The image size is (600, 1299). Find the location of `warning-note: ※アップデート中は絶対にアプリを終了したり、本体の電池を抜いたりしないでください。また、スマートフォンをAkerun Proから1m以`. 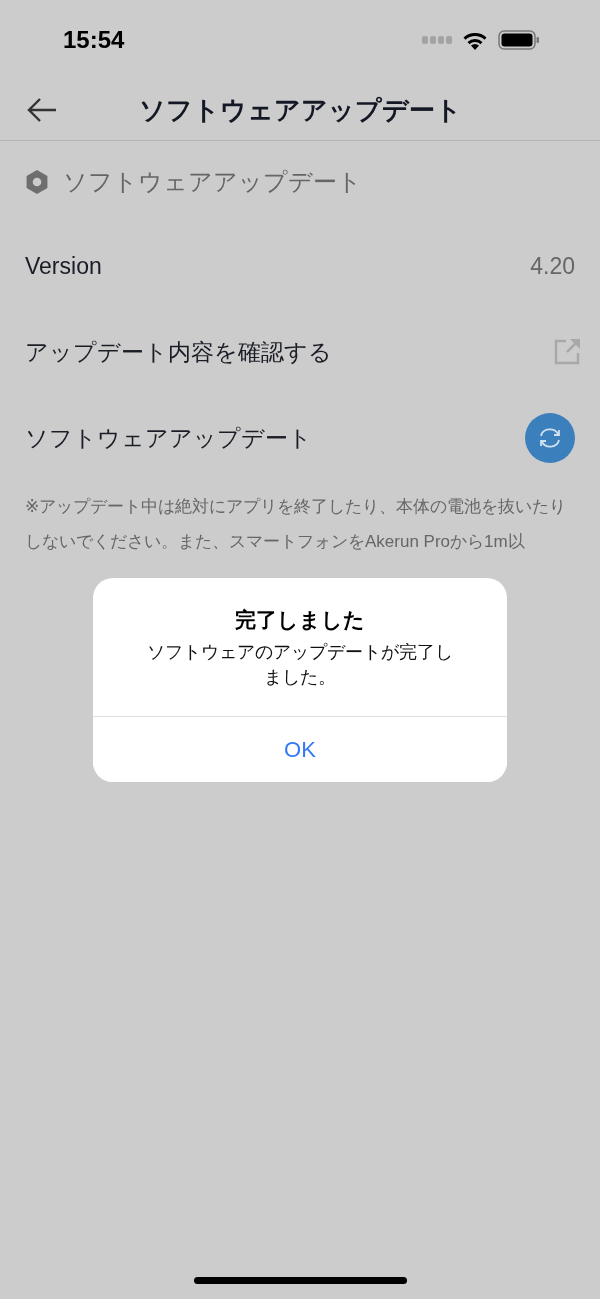

warning-note: ※アップデート中は絶対にアプリを終了したり、本体の電池を抜いたりしないでください。また、スマートフォンをAkerun Proから1m以 is located at coordinates (296, 524).